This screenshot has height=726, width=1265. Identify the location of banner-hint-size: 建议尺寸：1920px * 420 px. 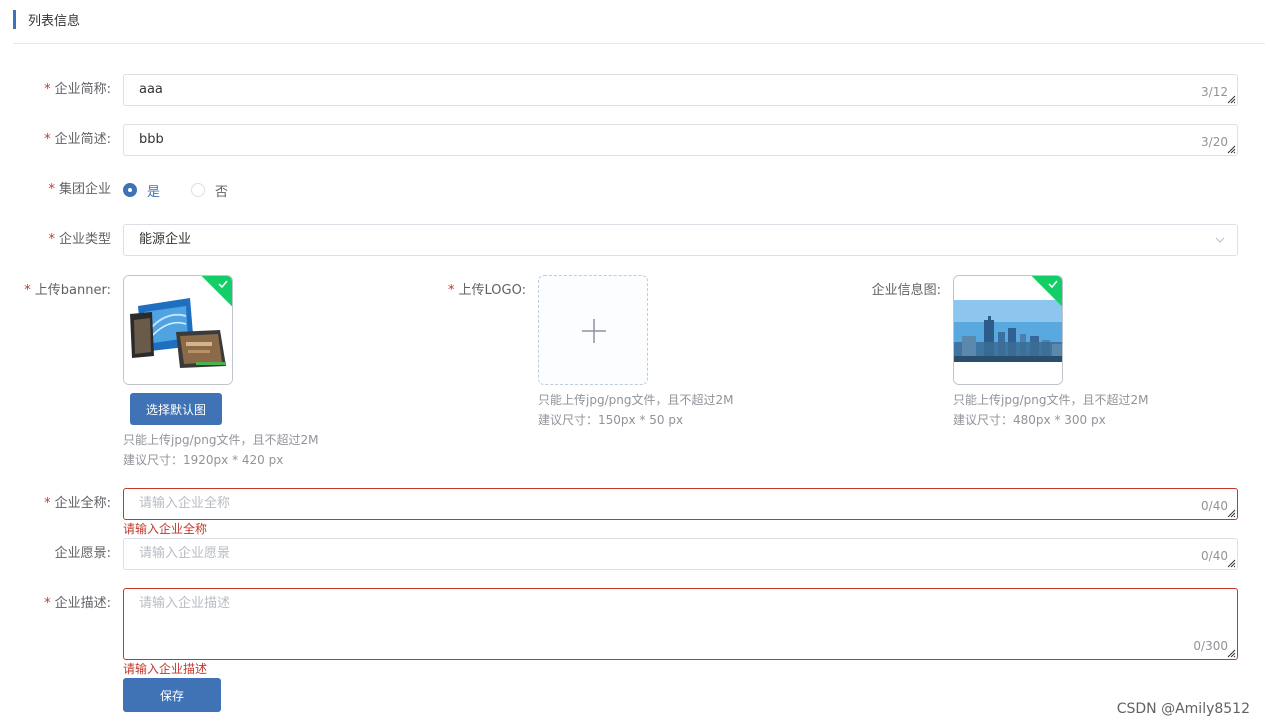
(203, 460).